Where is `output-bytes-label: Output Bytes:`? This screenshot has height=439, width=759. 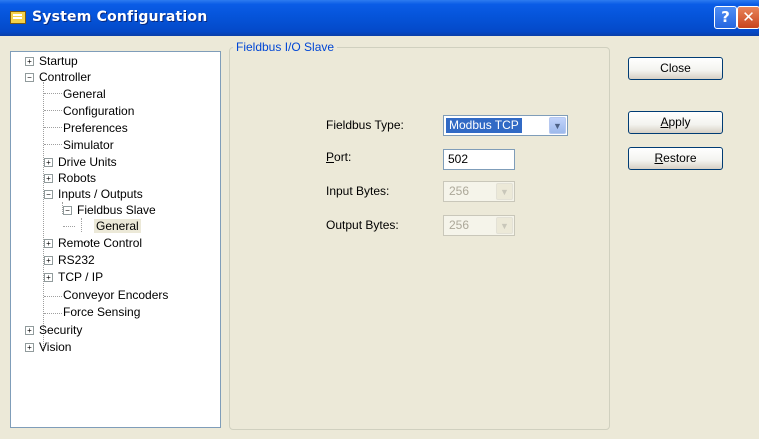 output-bytes-label: Output Bytes: is located at coordinates (362, 225).